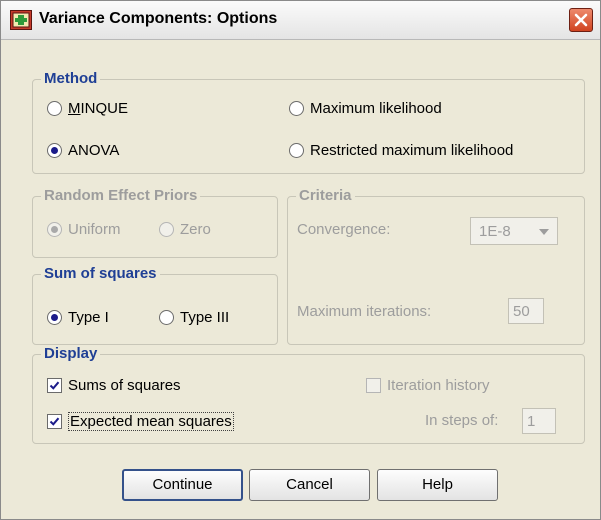  What do you see at coordinates (74, 108) in the screenshot?
I see `minque-mnemonic: M` at bounding box center [74, 108].